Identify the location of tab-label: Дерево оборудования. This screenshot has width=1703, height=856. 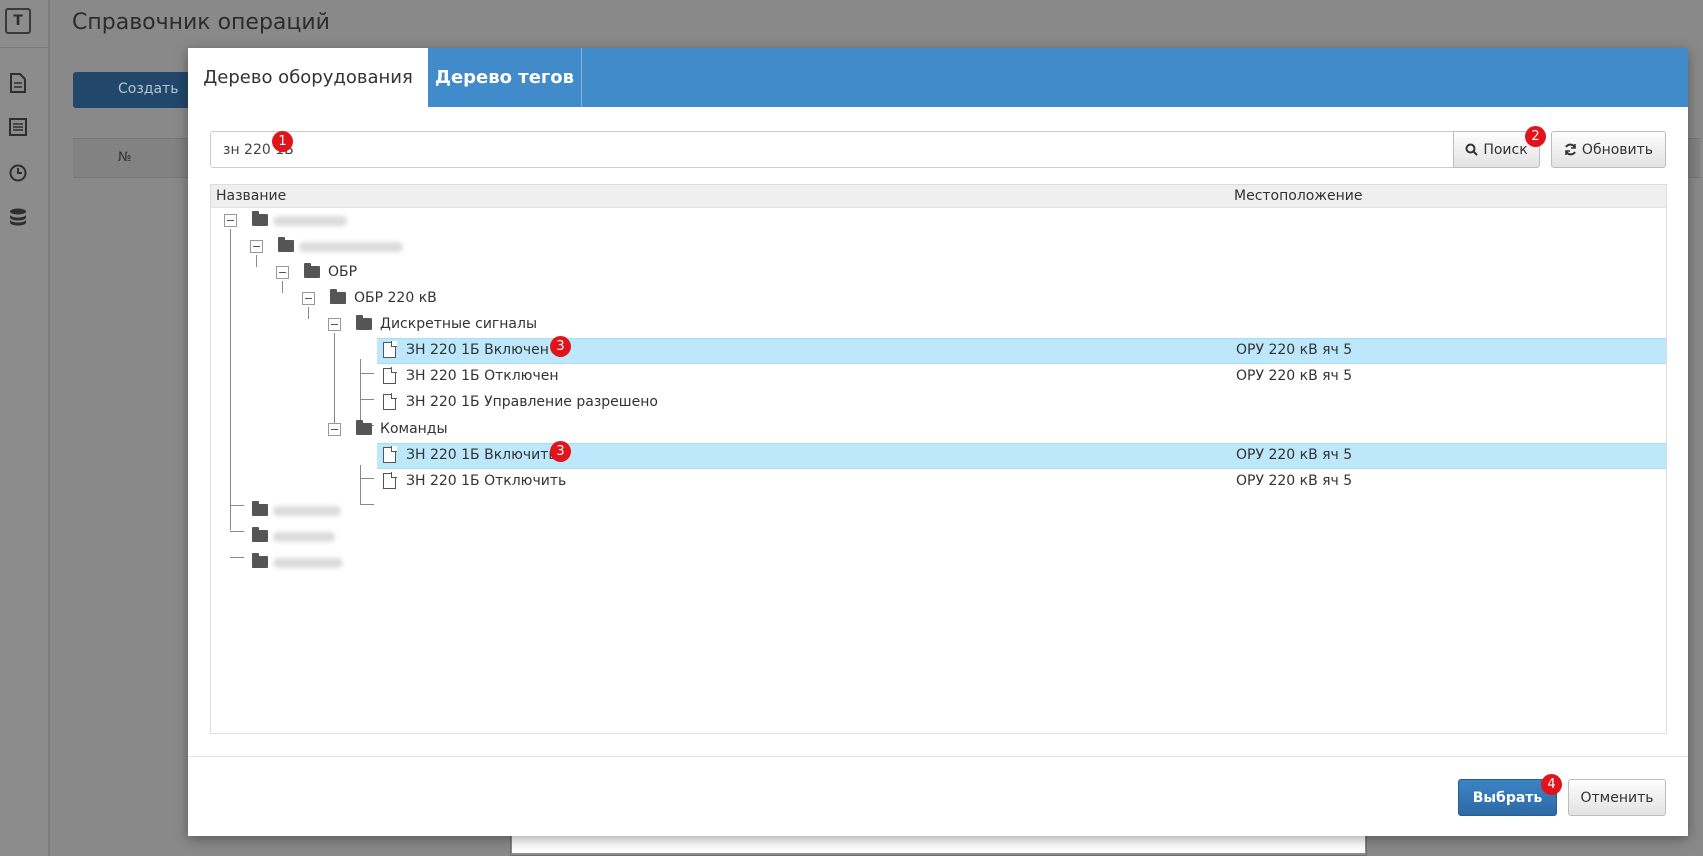
(308, 77).